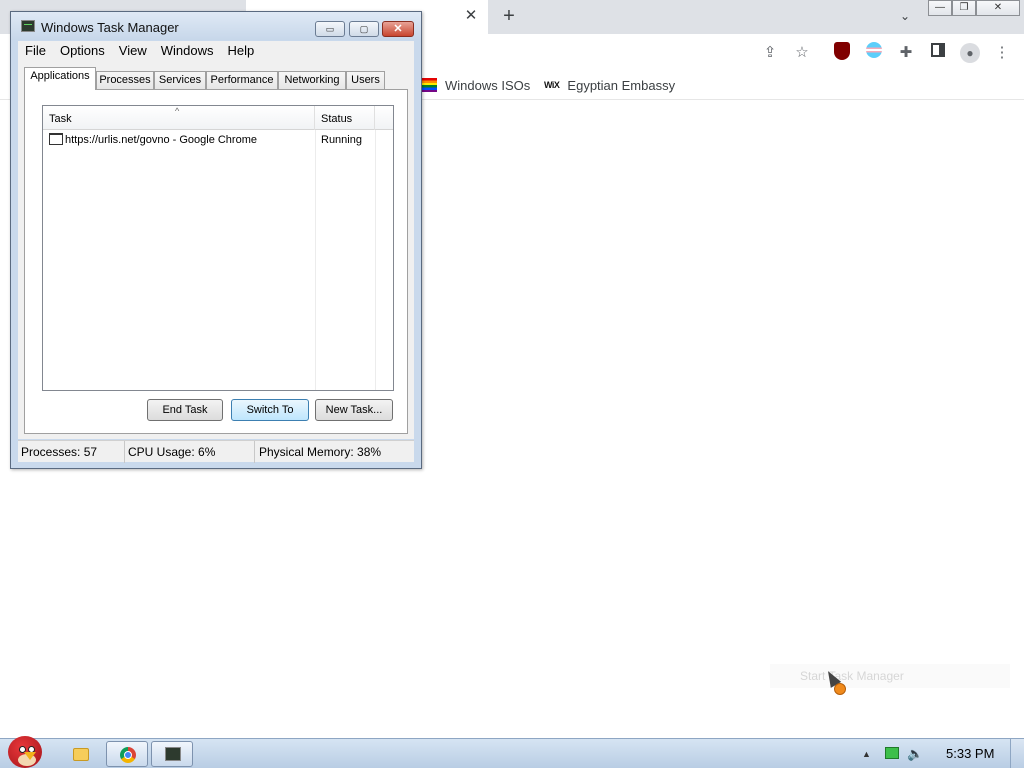  What do you see at coordinates (488, 85) in the screenshot?
I see `bookmark-label: Windows ISOs` at bounding box center [488, 85].